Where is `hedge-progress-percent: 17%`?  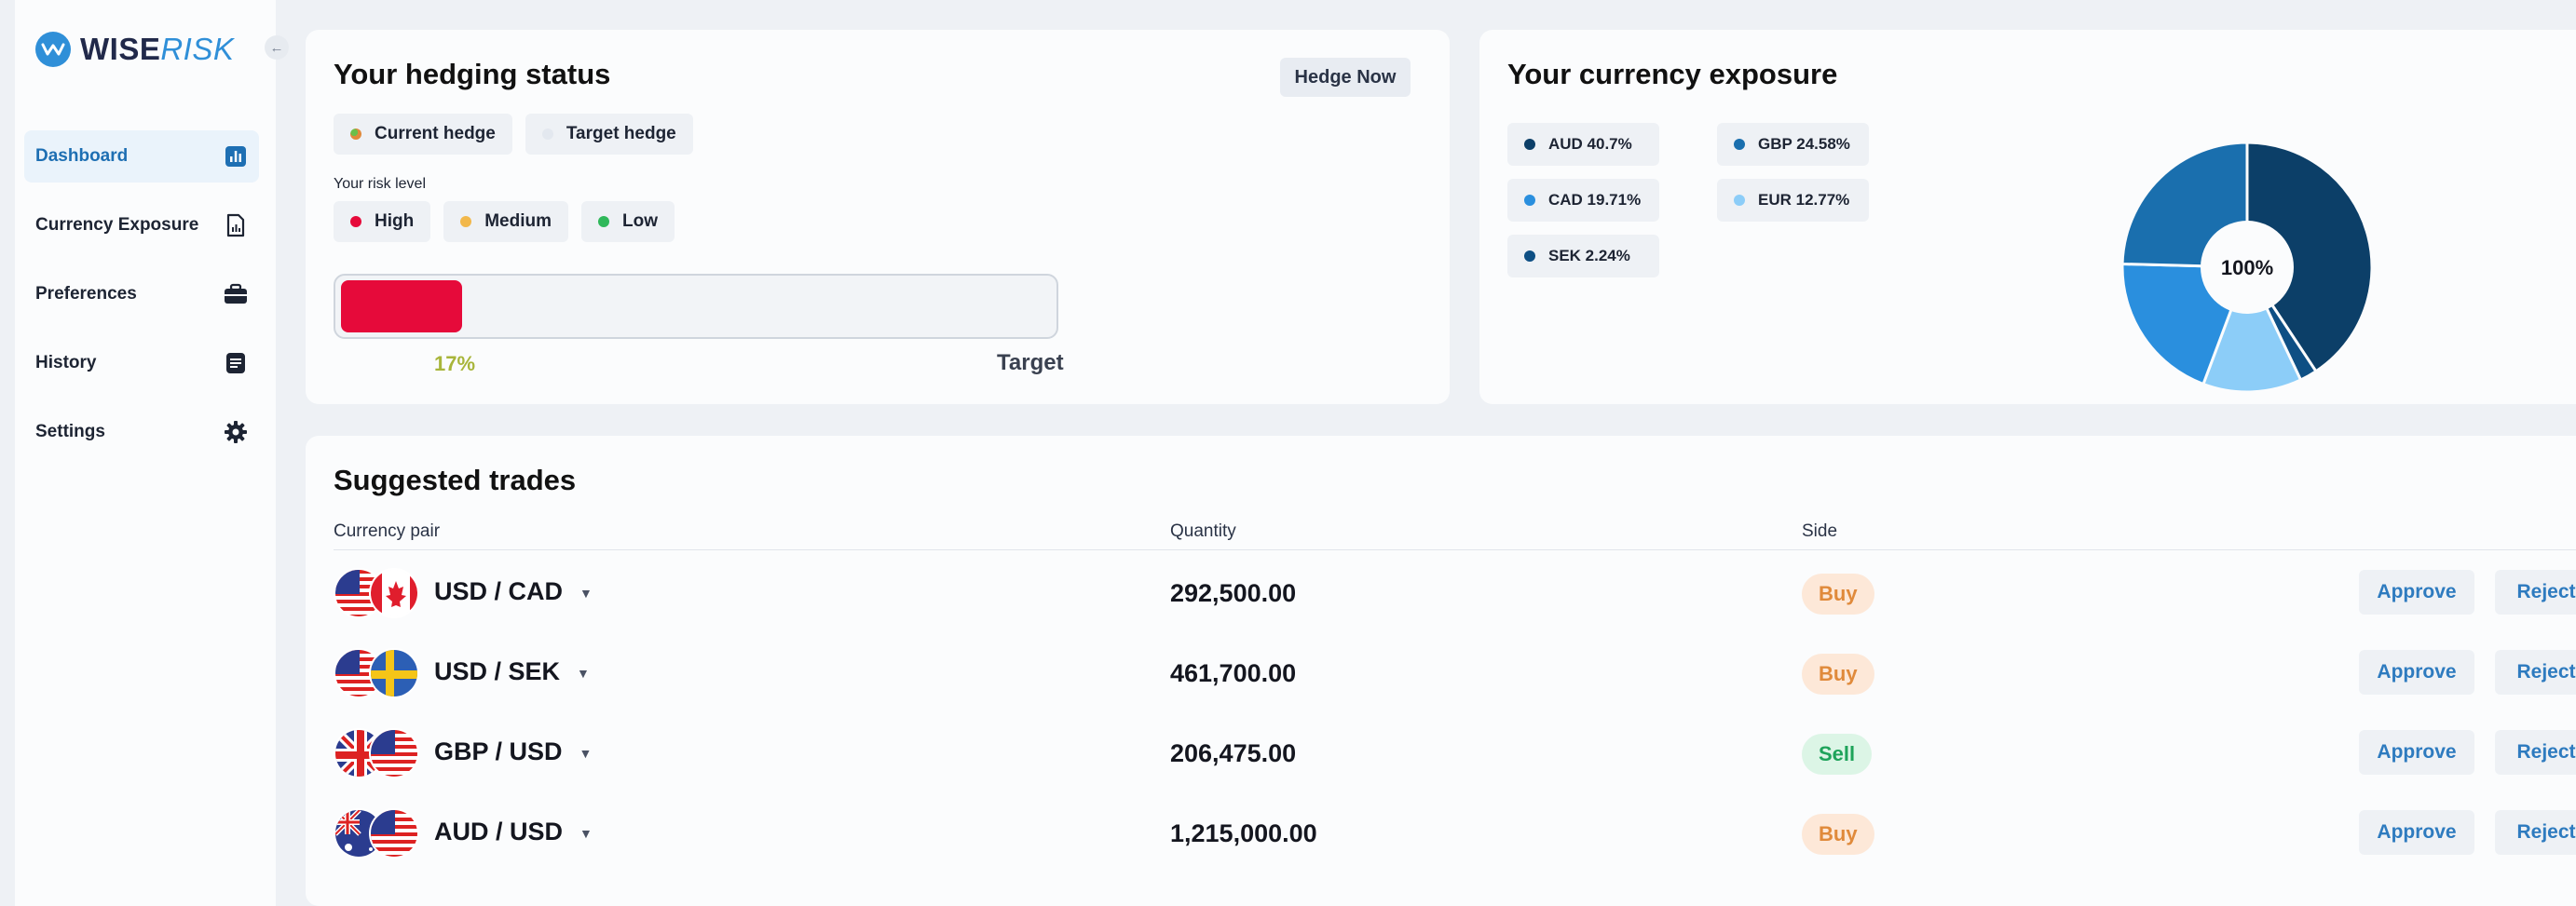
hedge-progress-percent: 17% is located at coordinates (455, 363).